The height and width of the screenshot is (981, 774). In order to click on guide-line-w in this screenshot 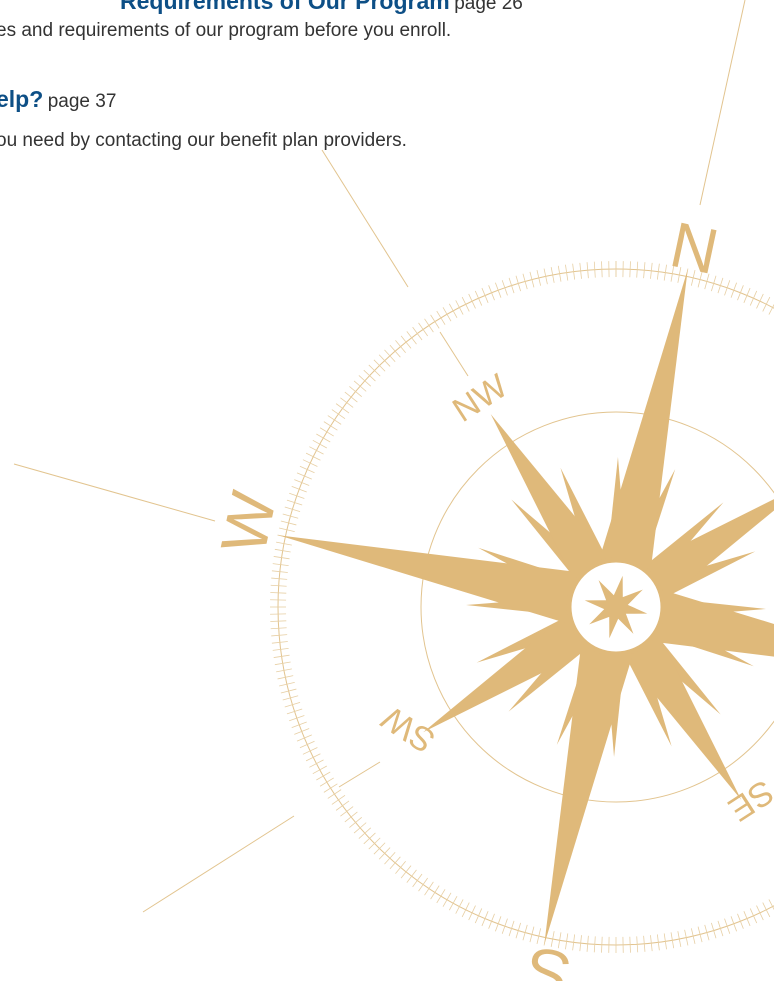, I will do `click(114, 492)`.